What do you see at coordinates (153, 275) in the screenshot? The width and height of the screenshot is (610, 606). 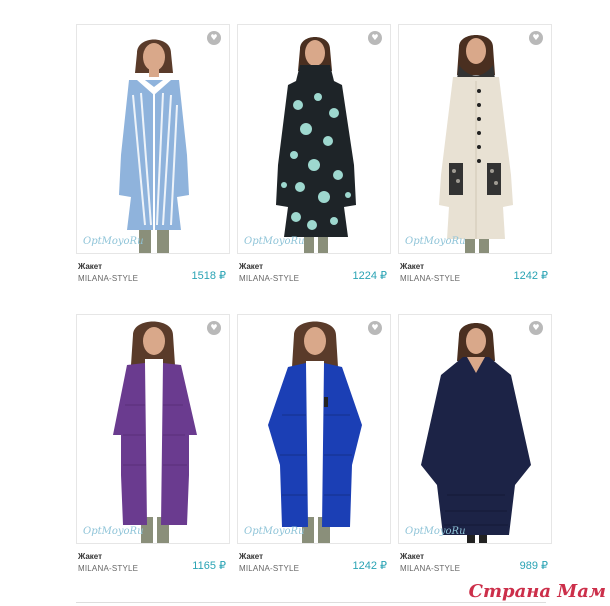 I see `product-meta: Жакет MILANA-STYLE 1518 ₽` at bounding box center [153, 275].